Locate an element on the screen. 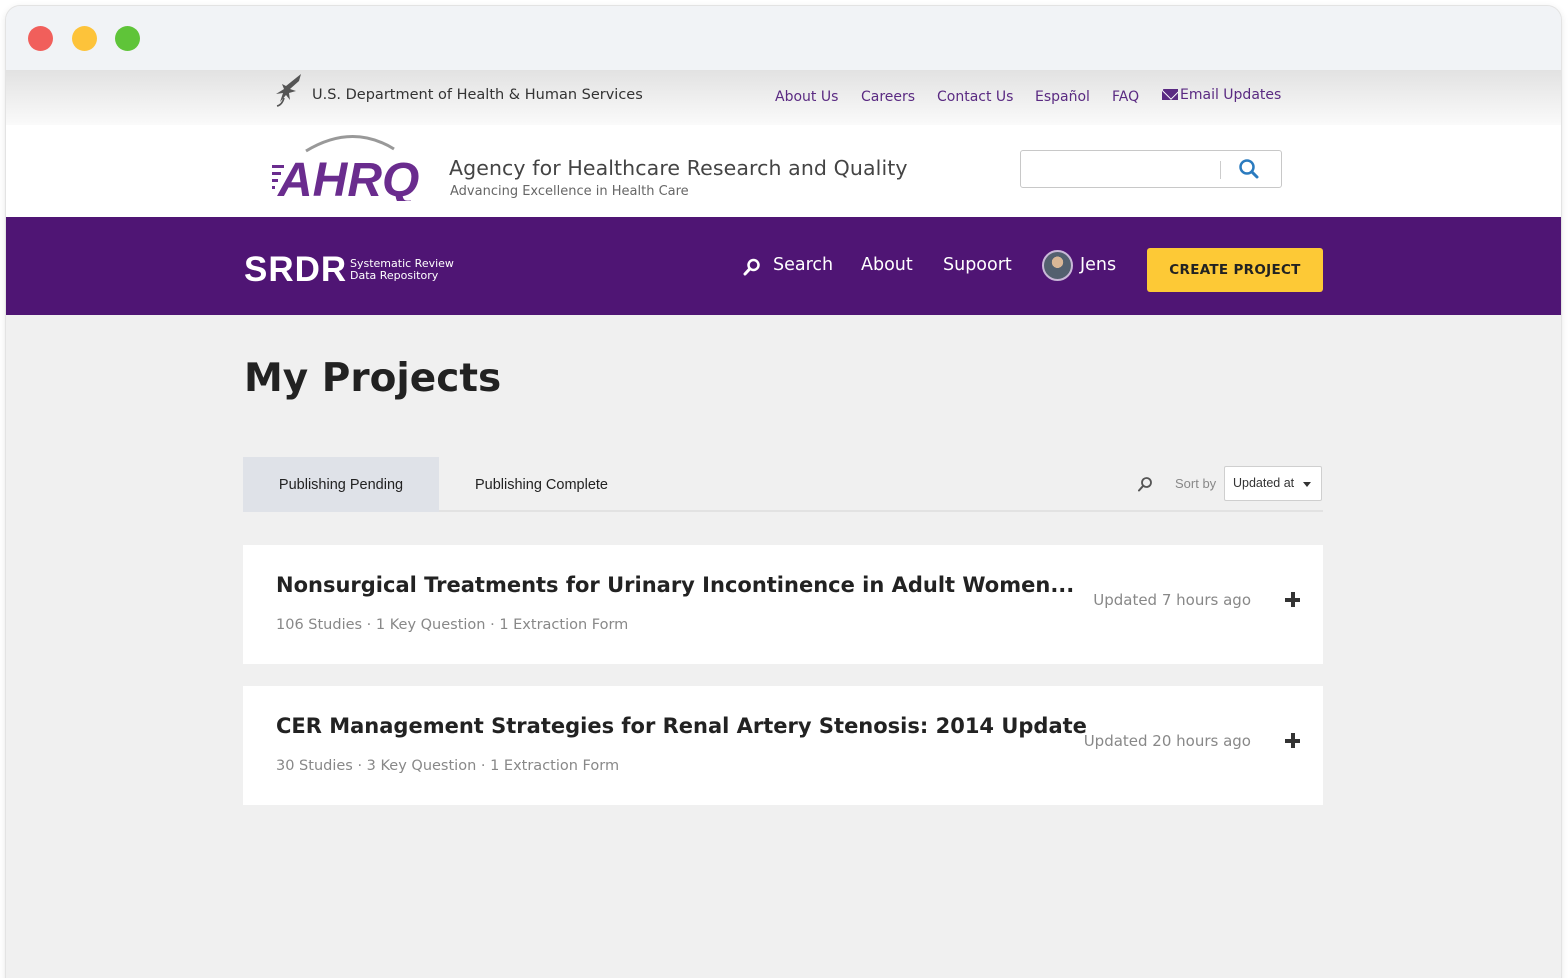 This screenshot has height=978, width=1568. close-window-button is located at coordinates (40, 38).